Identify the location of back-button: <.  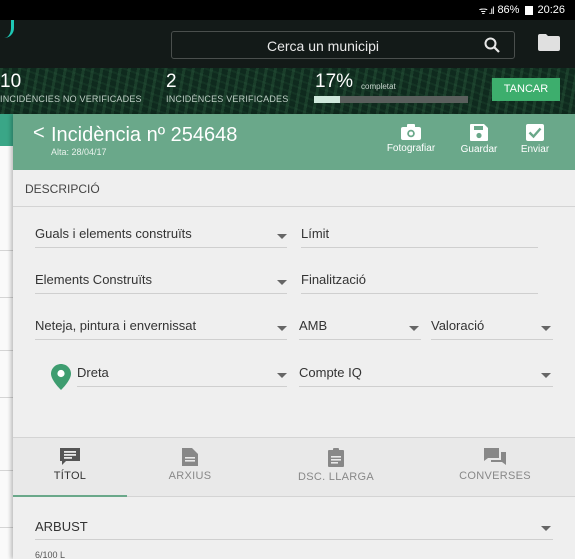
(39, 133).